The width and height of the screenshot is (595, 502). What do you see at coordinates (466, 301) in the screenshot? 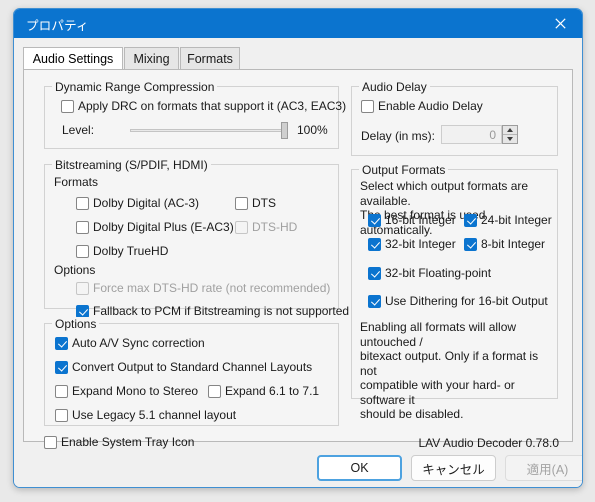
I see `checkbox-label: Use Dithering for 16-bit Output` at bounding box center [466, 301].